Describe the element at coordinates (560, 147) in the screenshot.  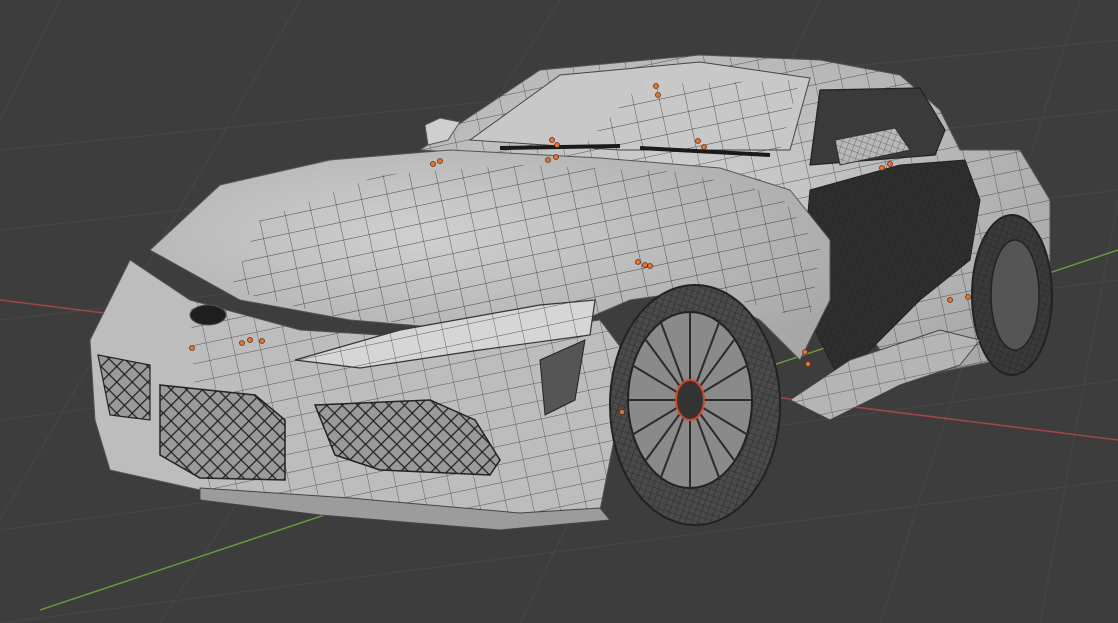
I see `wiper-left` at that location.